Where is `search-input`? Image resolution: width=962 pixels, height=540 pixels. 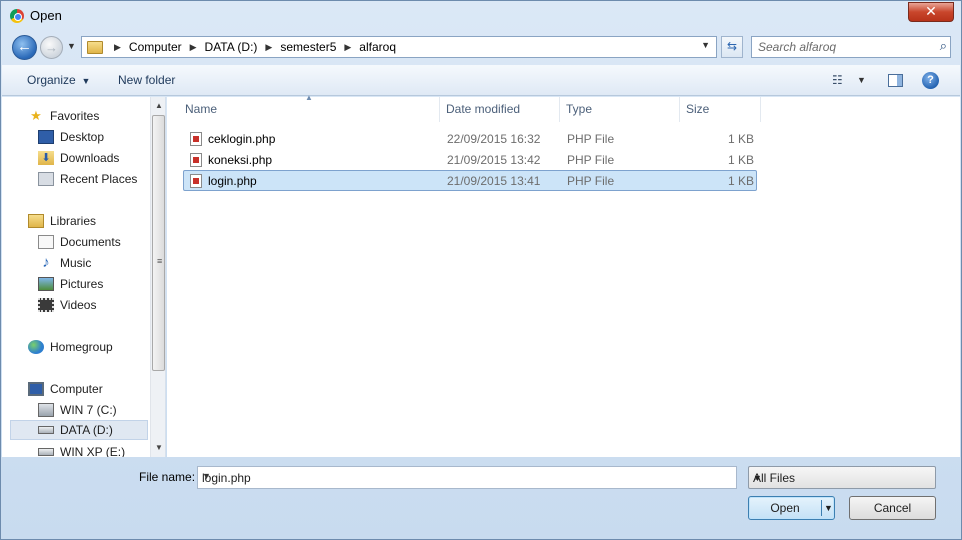
search-input is located at coordinates (840, 47).